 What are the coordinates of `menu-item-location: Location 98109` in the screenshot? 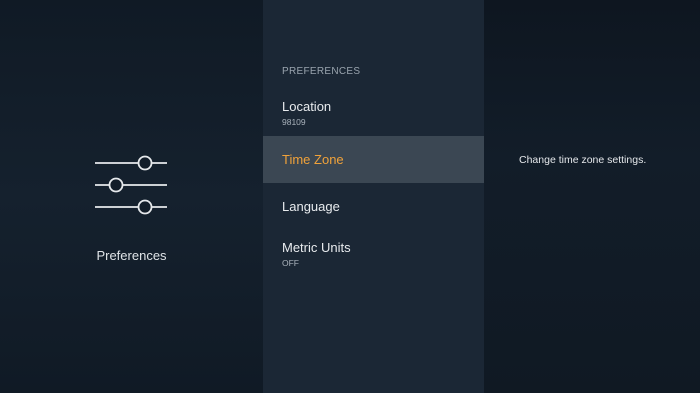 It's located at (373, 112).